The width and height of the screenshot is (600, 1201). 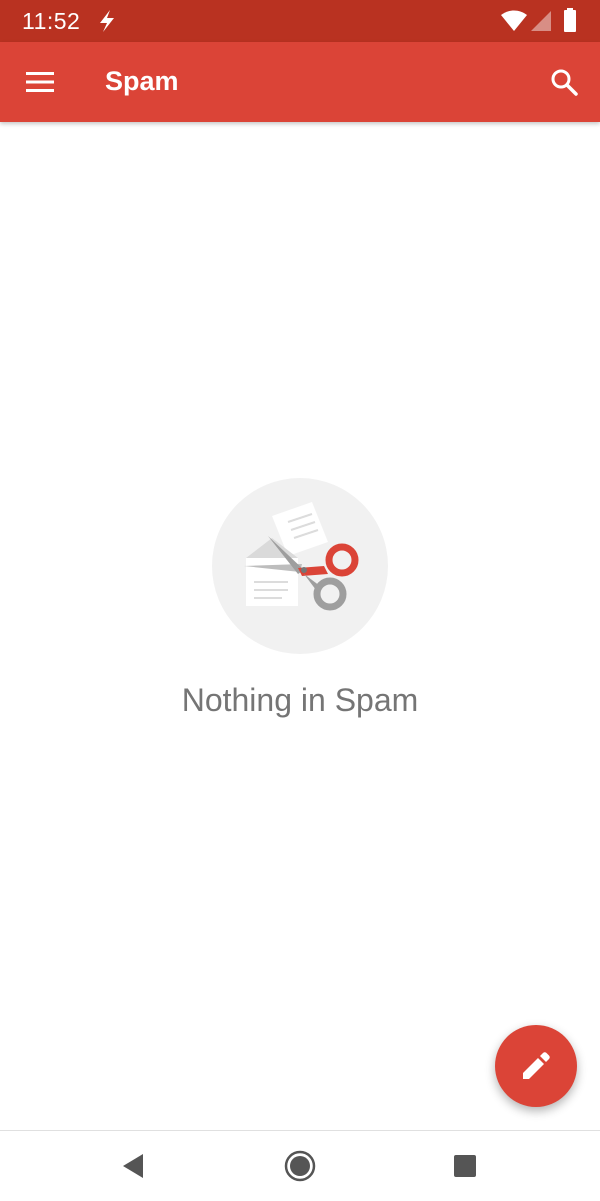 I want to click on status-bar: 11:52, so click(x=300, y=21).